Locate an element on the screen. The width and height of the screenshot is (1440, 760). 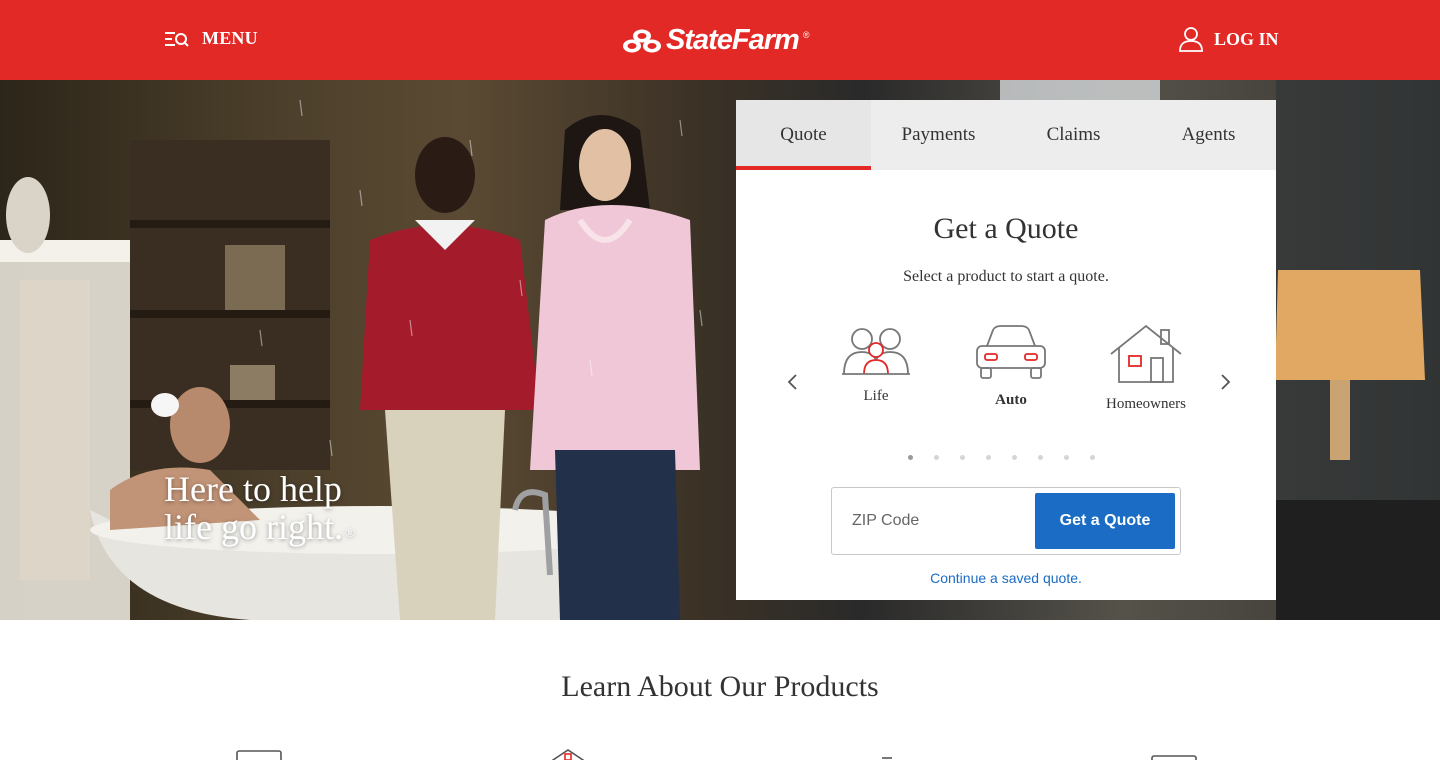
quote-subtitle: Select a product to start a quote. is located at coordinates (1006, 276).